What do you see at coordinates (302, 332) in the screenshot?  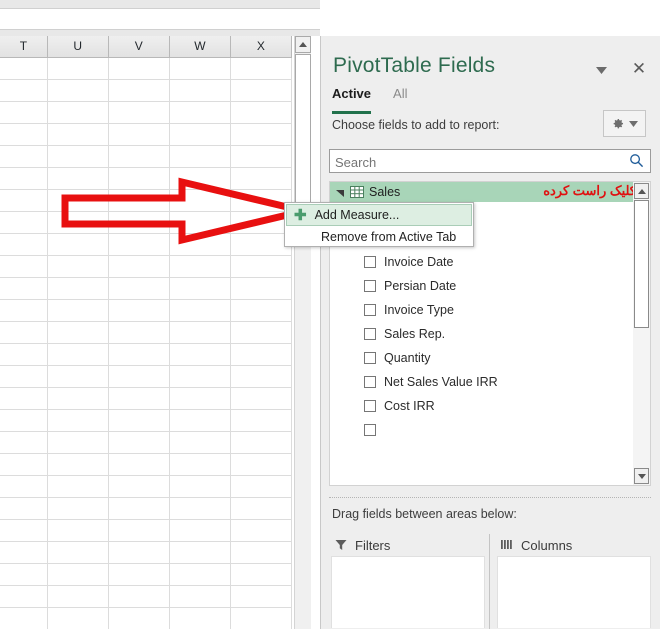 I see `spreadsheet-vertical-scrollbar` at bounding box center [302, 332].